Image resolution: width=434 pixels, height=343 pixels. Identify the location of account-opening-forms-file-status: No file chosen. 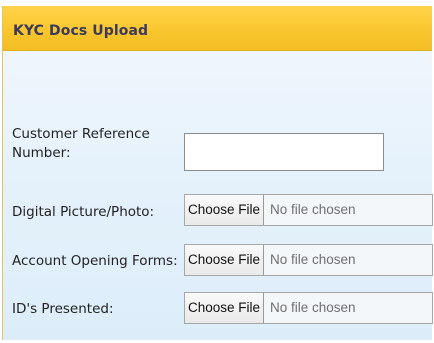
(313, 259).